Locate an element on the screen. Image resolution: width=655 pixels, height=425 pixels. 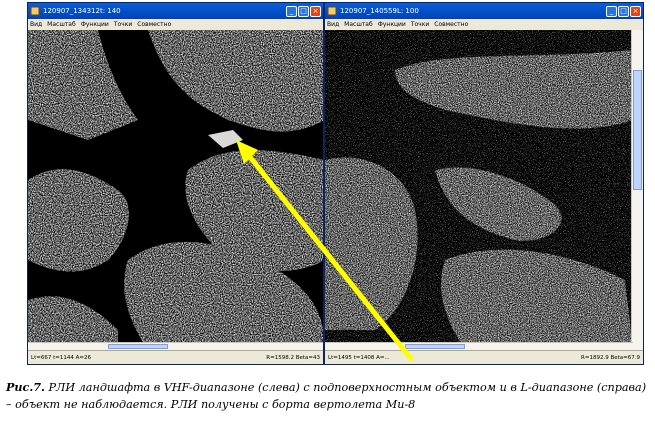
right-vertical-scrollbar is located at coordinates (637, 190).